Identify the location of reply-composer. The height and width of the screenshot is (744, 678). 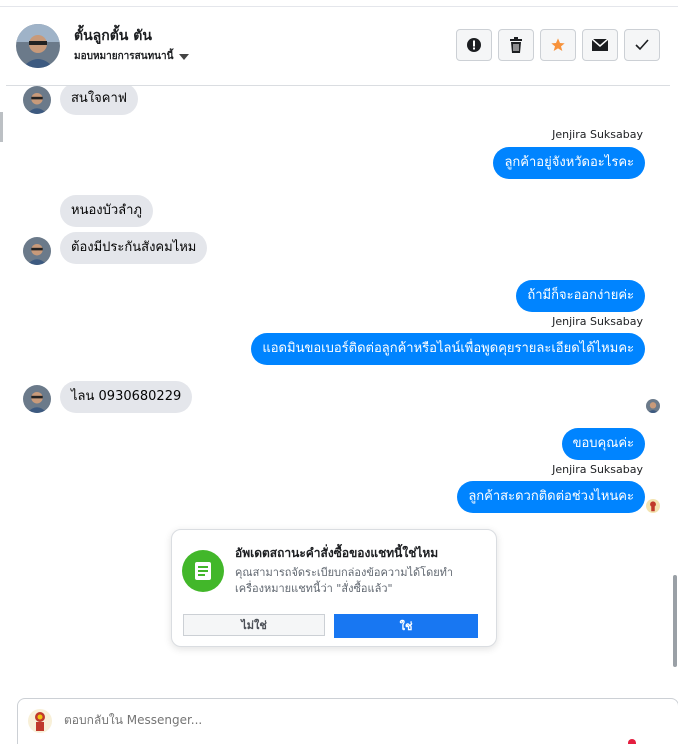
(347, 721).